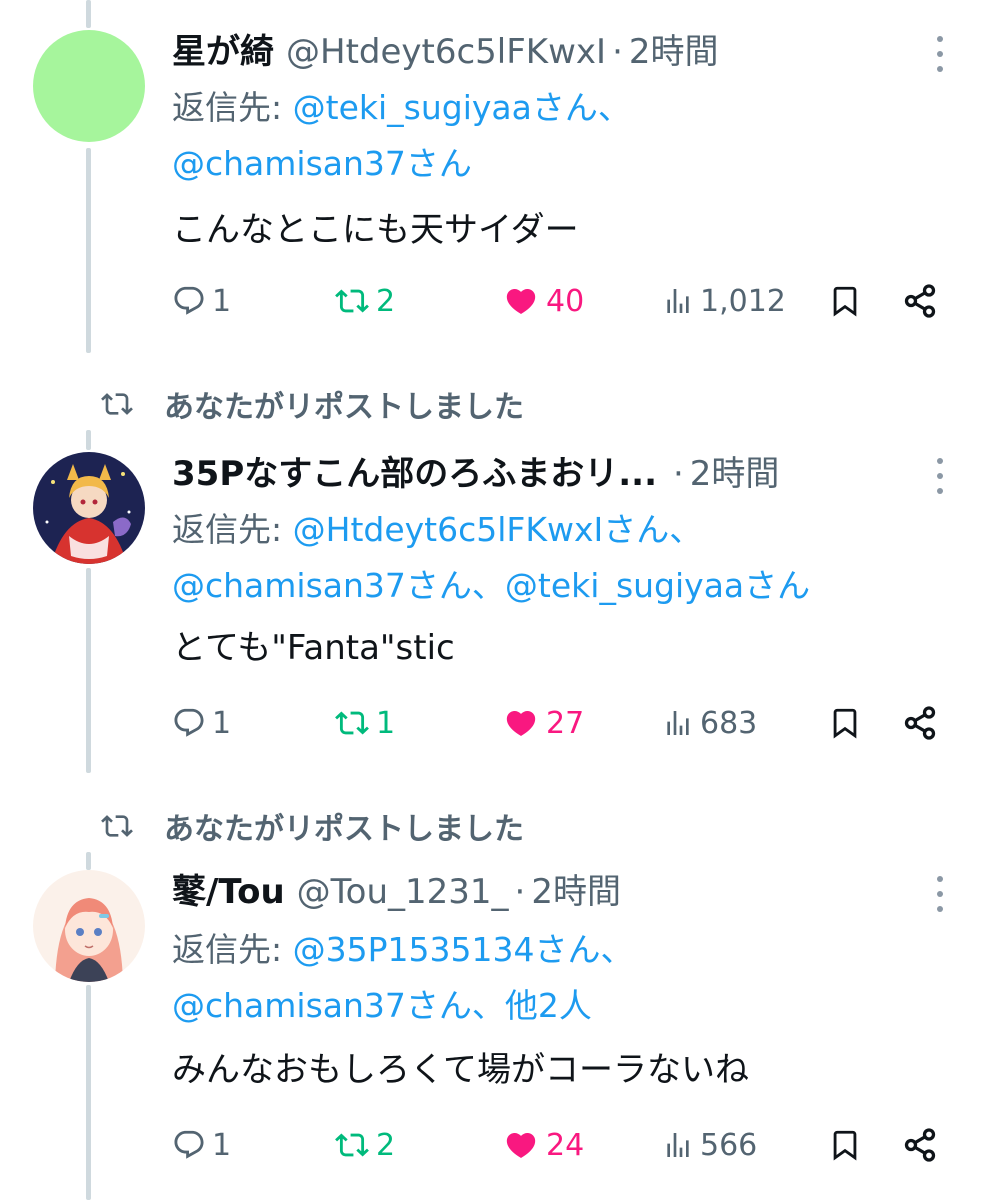 This screenshot has width=988, height=1200. Describe the element at coordinates (548, 1005) in the screenshot. I see `mention-link: 他2人` at that location.